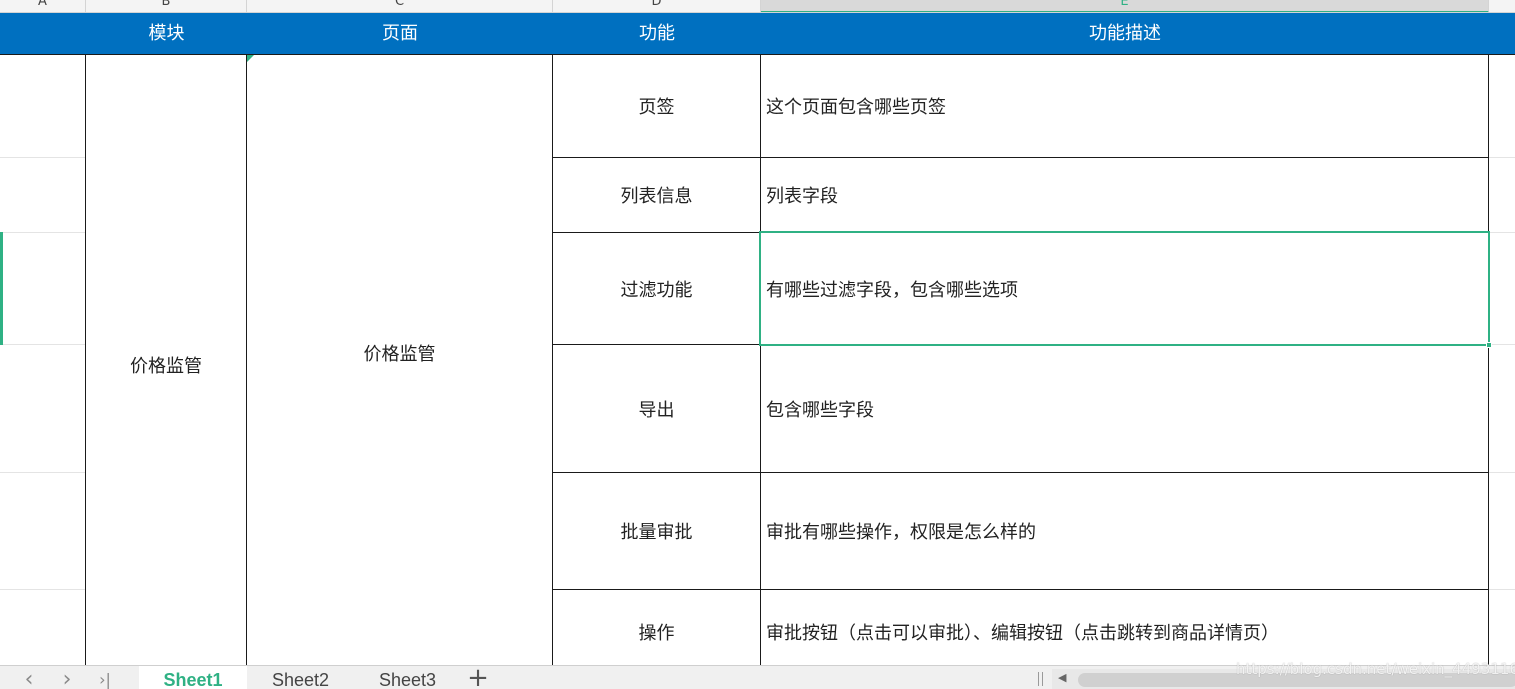  What do you see at coordinates (67, 678) in the screenshot?
I see `chevron-right-icon: ›` at bounding box center [67, 678].